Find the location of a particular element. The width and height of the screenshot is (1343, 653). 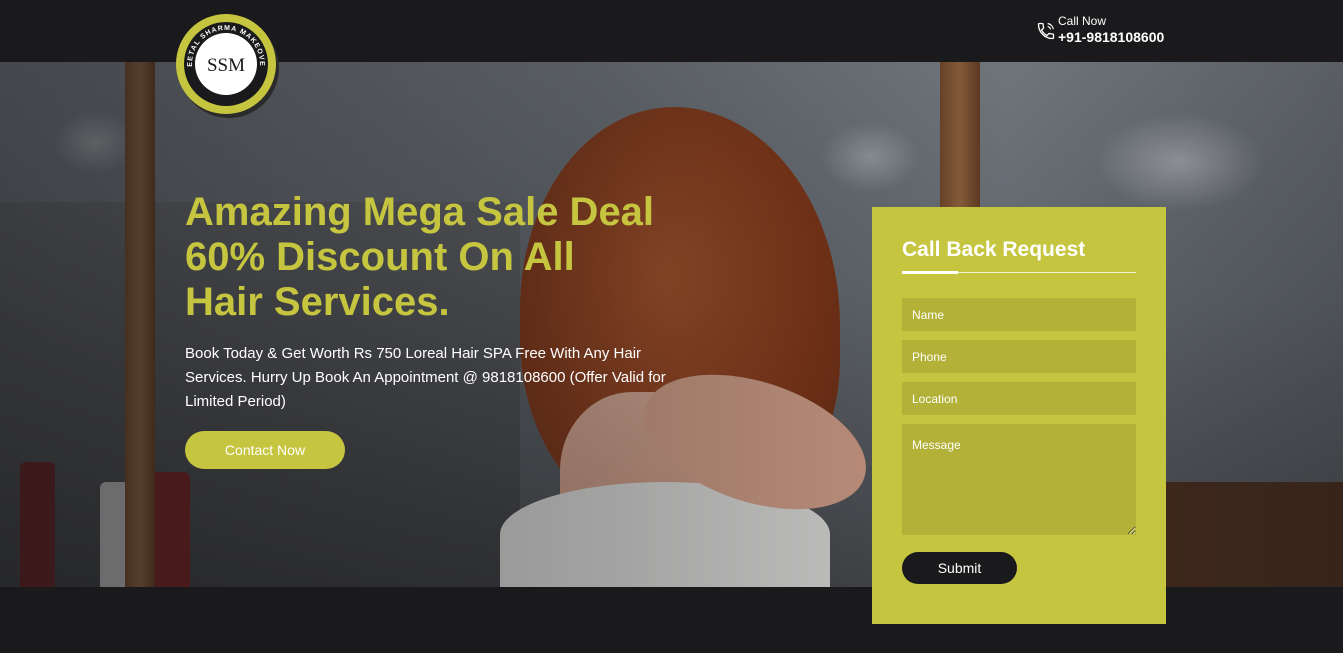

logo-emblem: SHEETAL SHARMA MAKEOVERS SSM is located at coordinates (220, 45).